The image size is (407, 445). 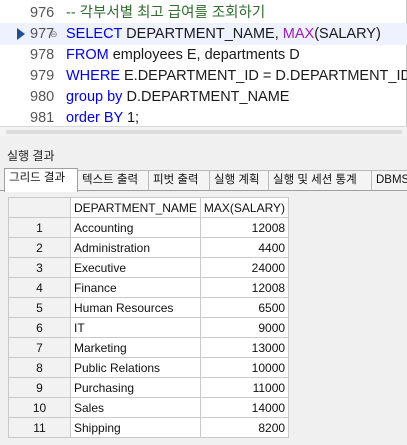 What do you see at coordinates (244, 367) in the screenshot?
I see `max-salary-cell: 10000` at bounding box center [244, 367].